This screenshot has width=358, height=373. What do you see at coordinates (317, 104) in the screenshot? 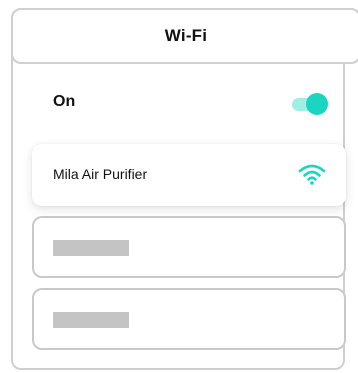
I see `toggle-knob` at bounding box center [317, 104].